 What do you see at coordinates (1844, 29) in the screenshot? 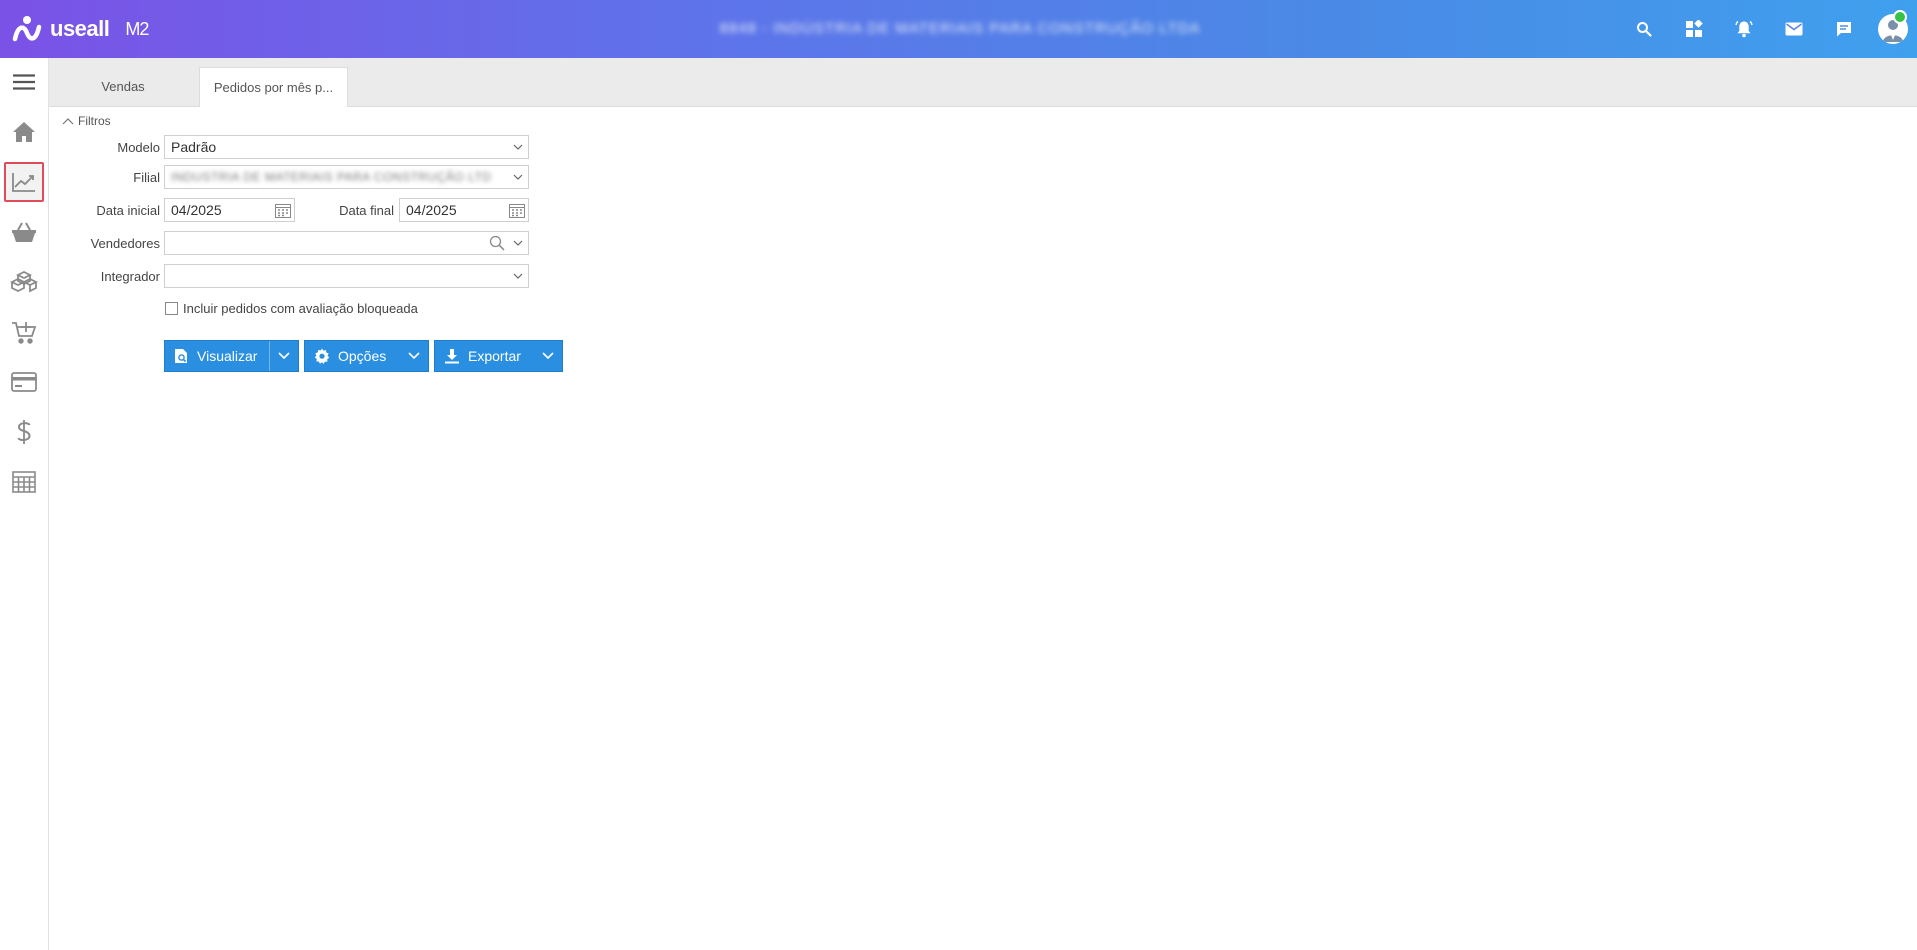
I see `chat-icon` at bounding box center [1844, 29].